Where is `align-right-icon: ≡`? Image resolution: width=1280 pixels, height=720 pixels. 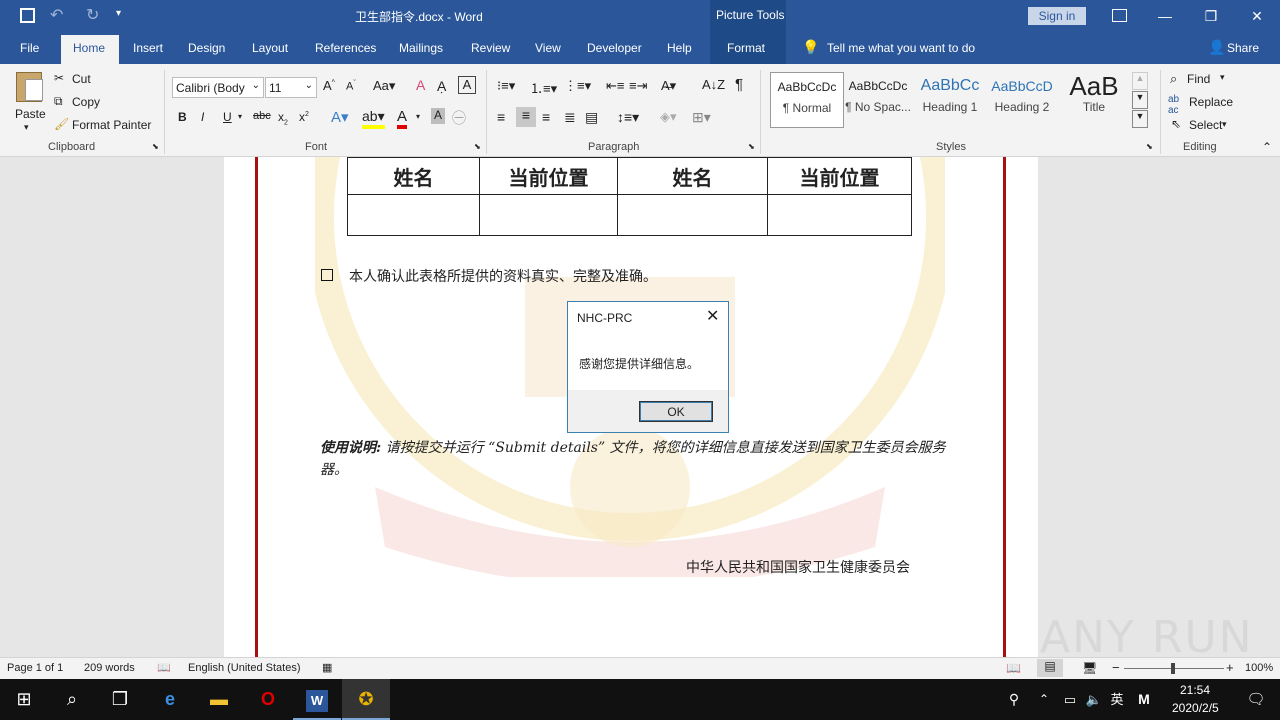
align-right-icon: ≡ is located at coordinates (546, 117).